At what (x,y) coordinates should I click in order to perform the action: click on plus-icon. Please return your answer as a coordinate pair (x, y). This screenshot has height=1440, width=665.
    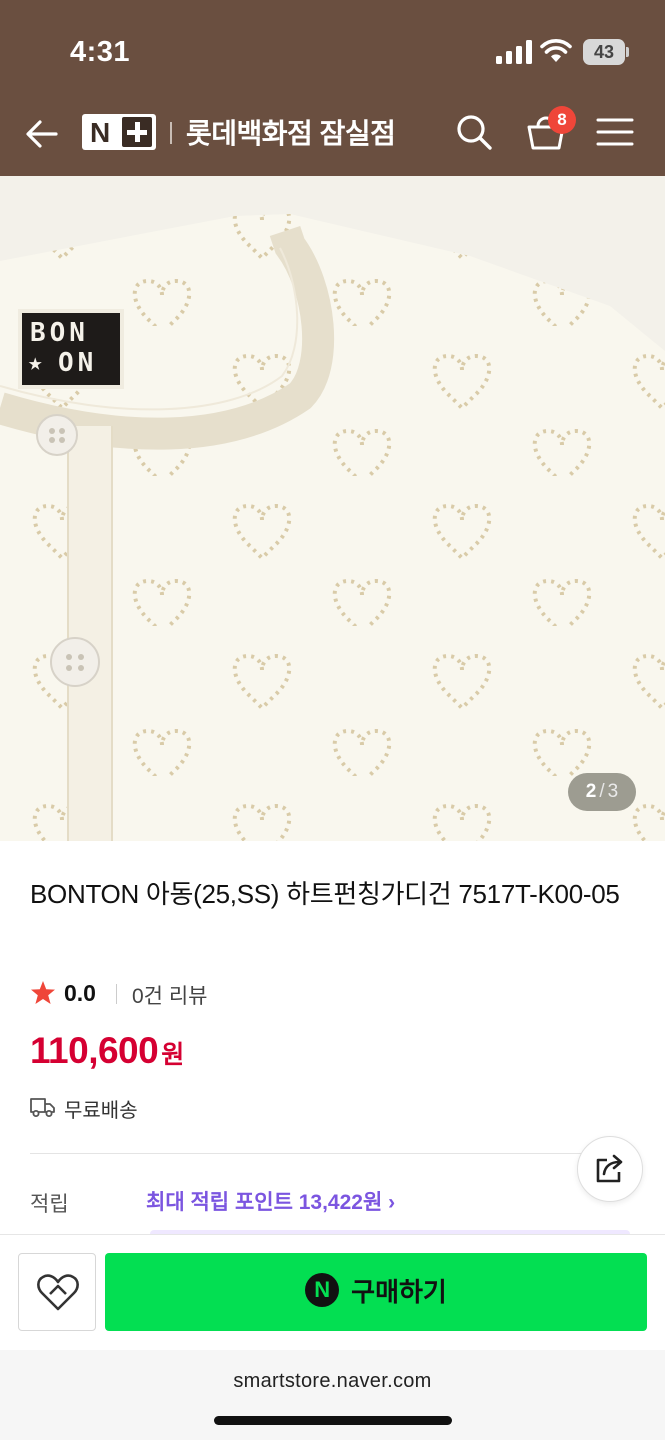
    Looking at the image, I should click on (137, 132).